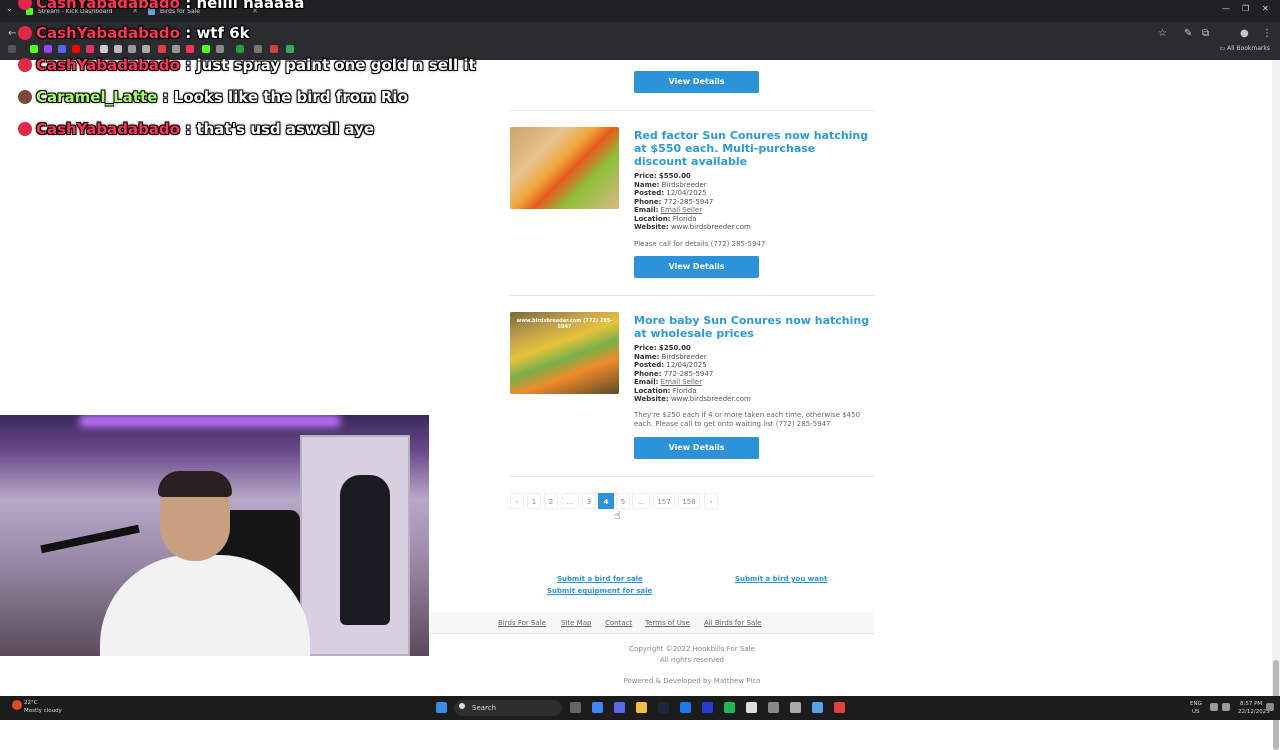 This screenshot has width=1280, height=750. I want to click on footer-link-site-map: Site Map, so click(576, 623).